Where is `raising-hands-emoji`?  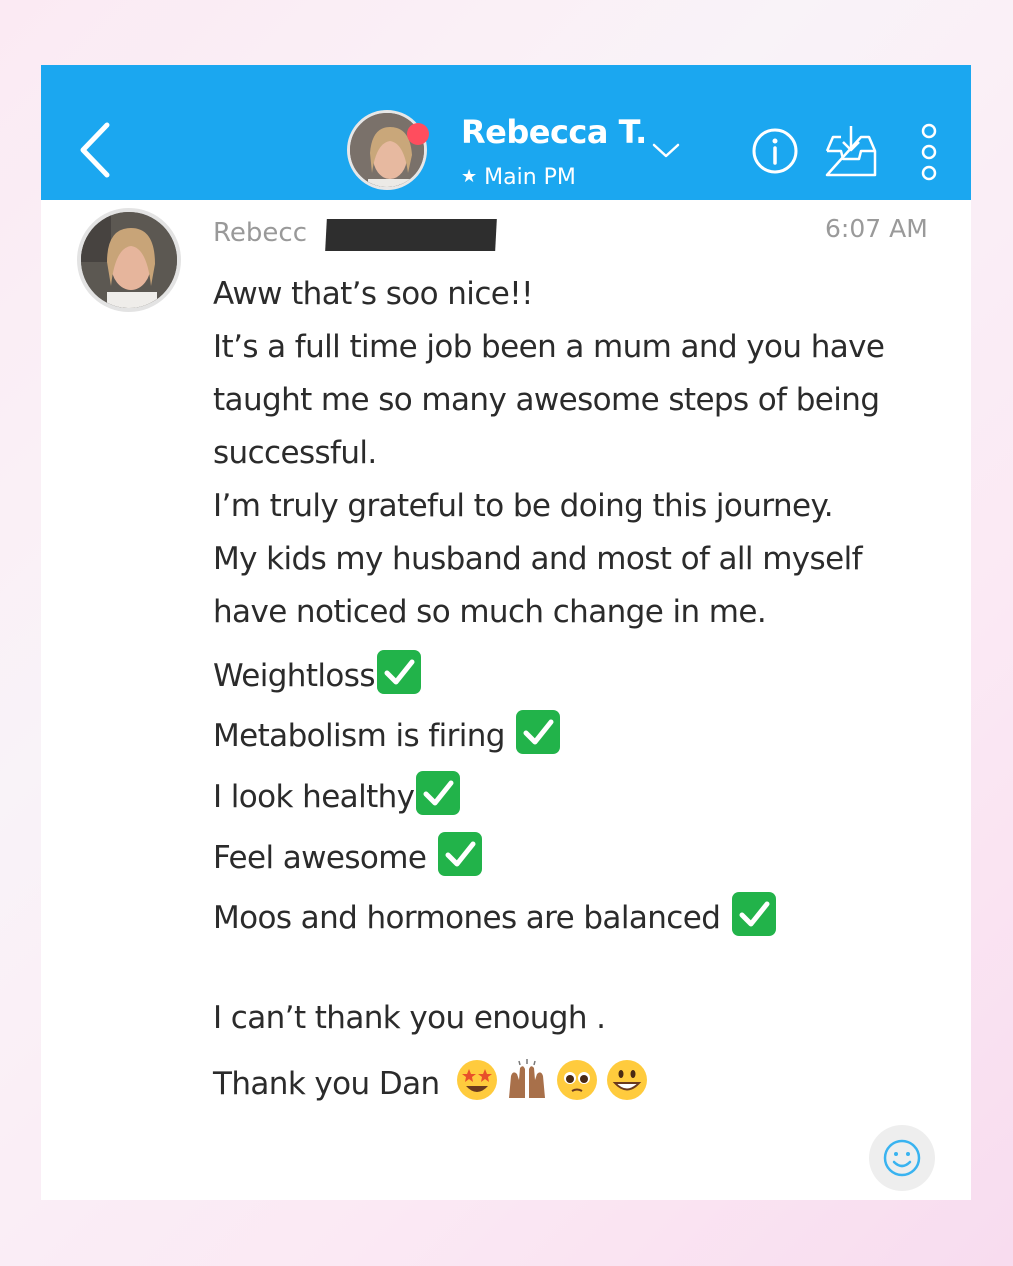
raising-hands-emoji is located at coordinates (526, 1078).